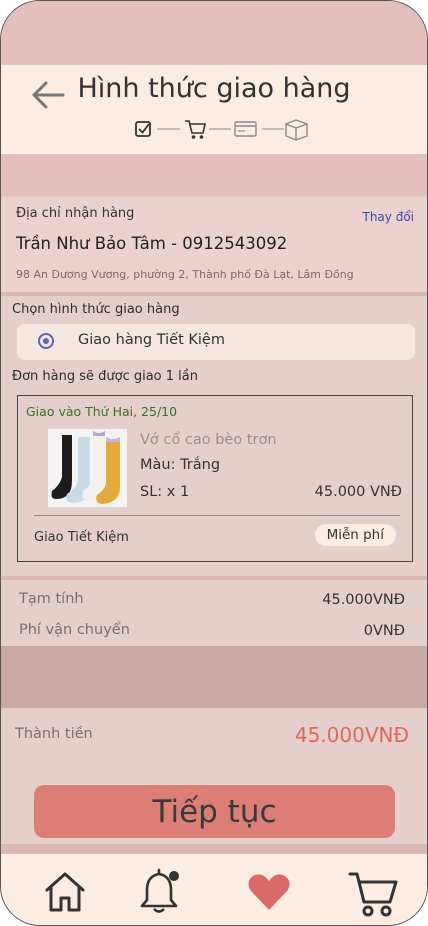 The height and width of the screenshot is (926, 428). I want to click on header: Hình thức giao hàng, so click(214, 109).